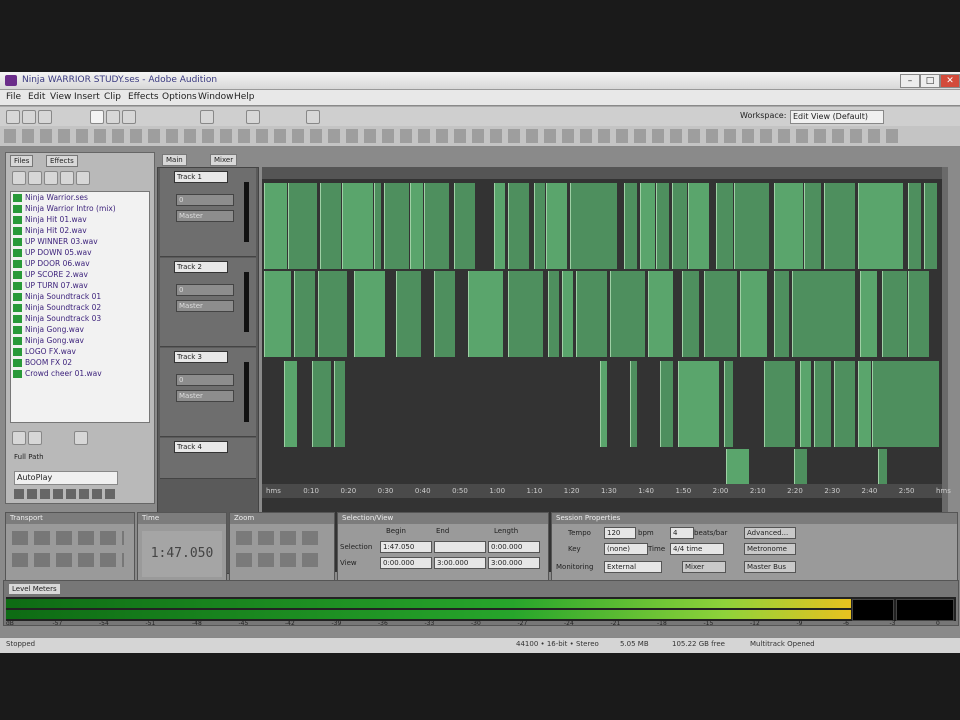  What do you see at coordinates (80, 318) in the screenshot?
I see `list-item: Ninja Soundtrack 03` at bounding box center [80, 318].